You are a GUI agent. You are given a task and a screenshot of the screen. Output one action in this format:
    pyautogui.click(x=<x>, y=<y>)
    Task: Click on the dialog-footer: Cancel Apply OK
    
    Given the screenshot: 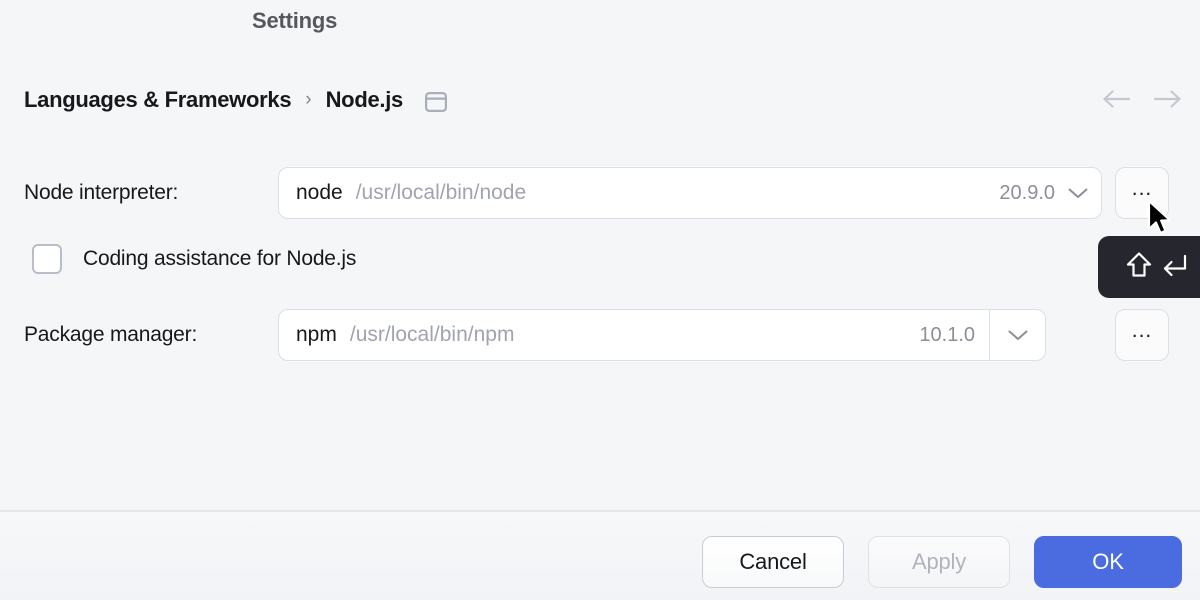 What is the action you would take?
    pyautogui.click(x=600, y=555)
    